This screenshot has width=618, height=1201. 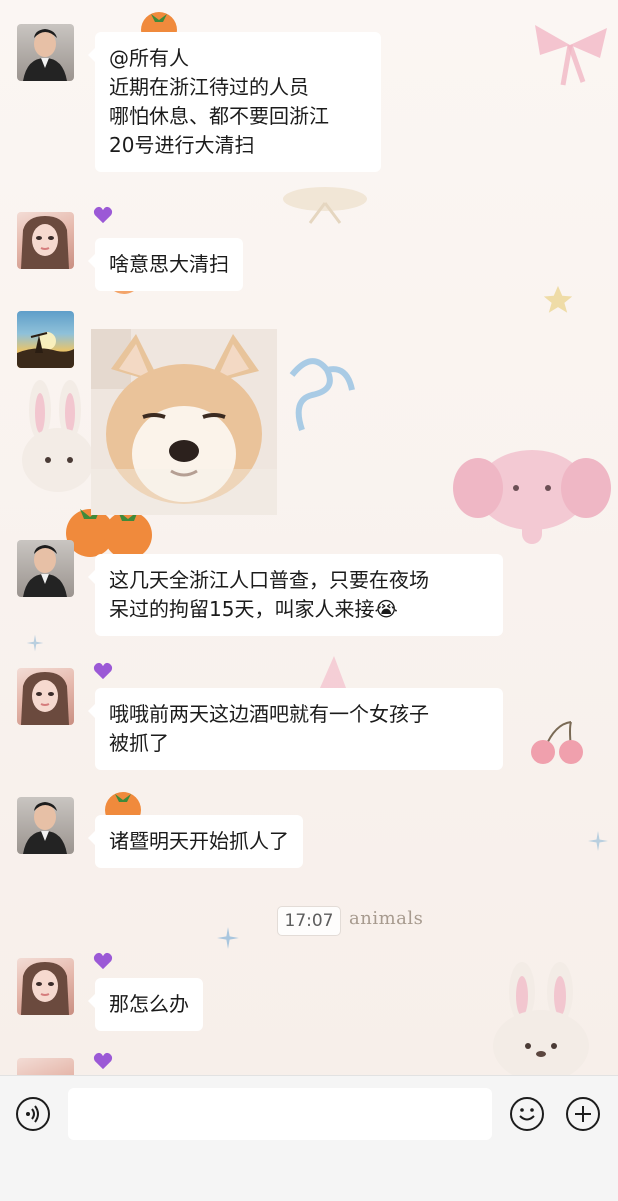 I want to click on message-bubble: 诸暨明天开始抓人了, so click(x=195, y=841).